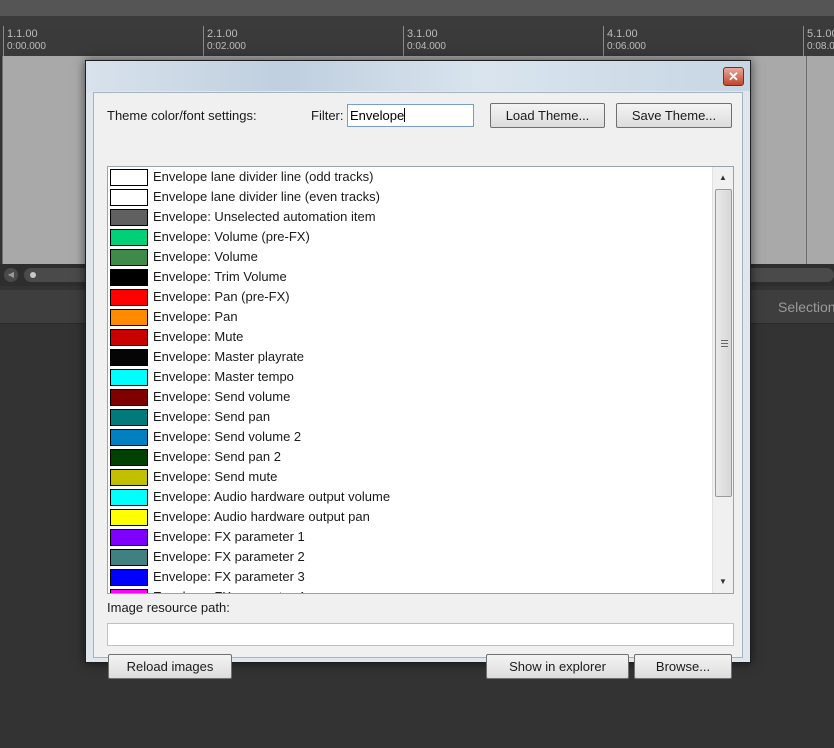  I want to click on close-button: ✕, so click(733, 76).